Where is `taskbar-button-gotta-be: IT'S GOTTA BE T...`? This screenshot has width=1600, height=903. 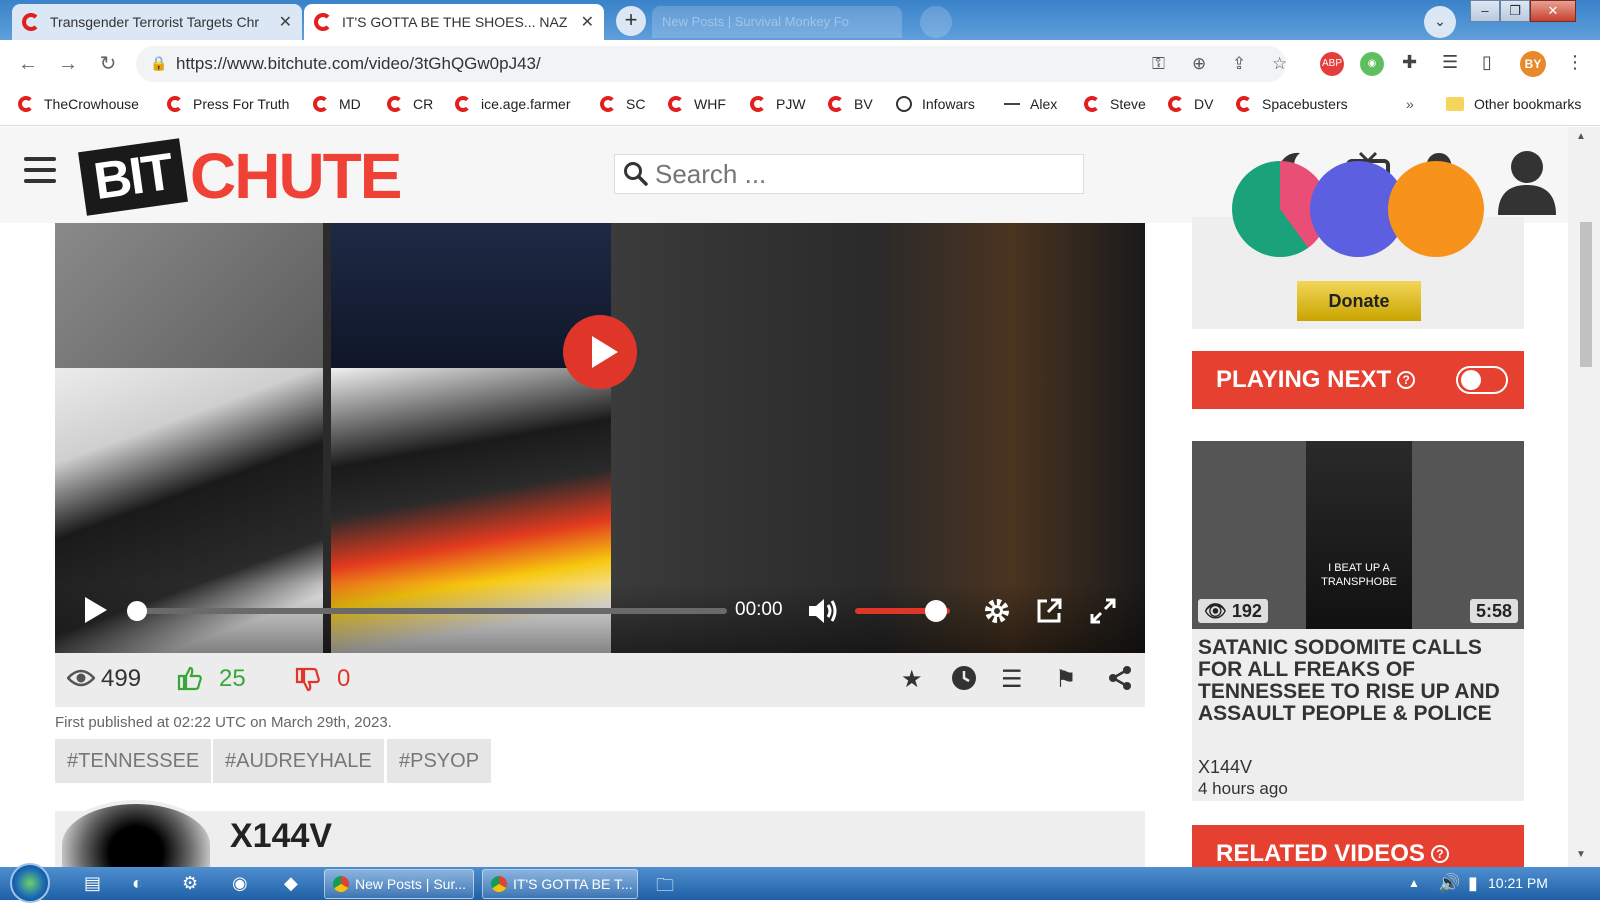
taskbar-button-gotta-be: IT'S GOTTA BE T... is located at coordinates (560, 884).